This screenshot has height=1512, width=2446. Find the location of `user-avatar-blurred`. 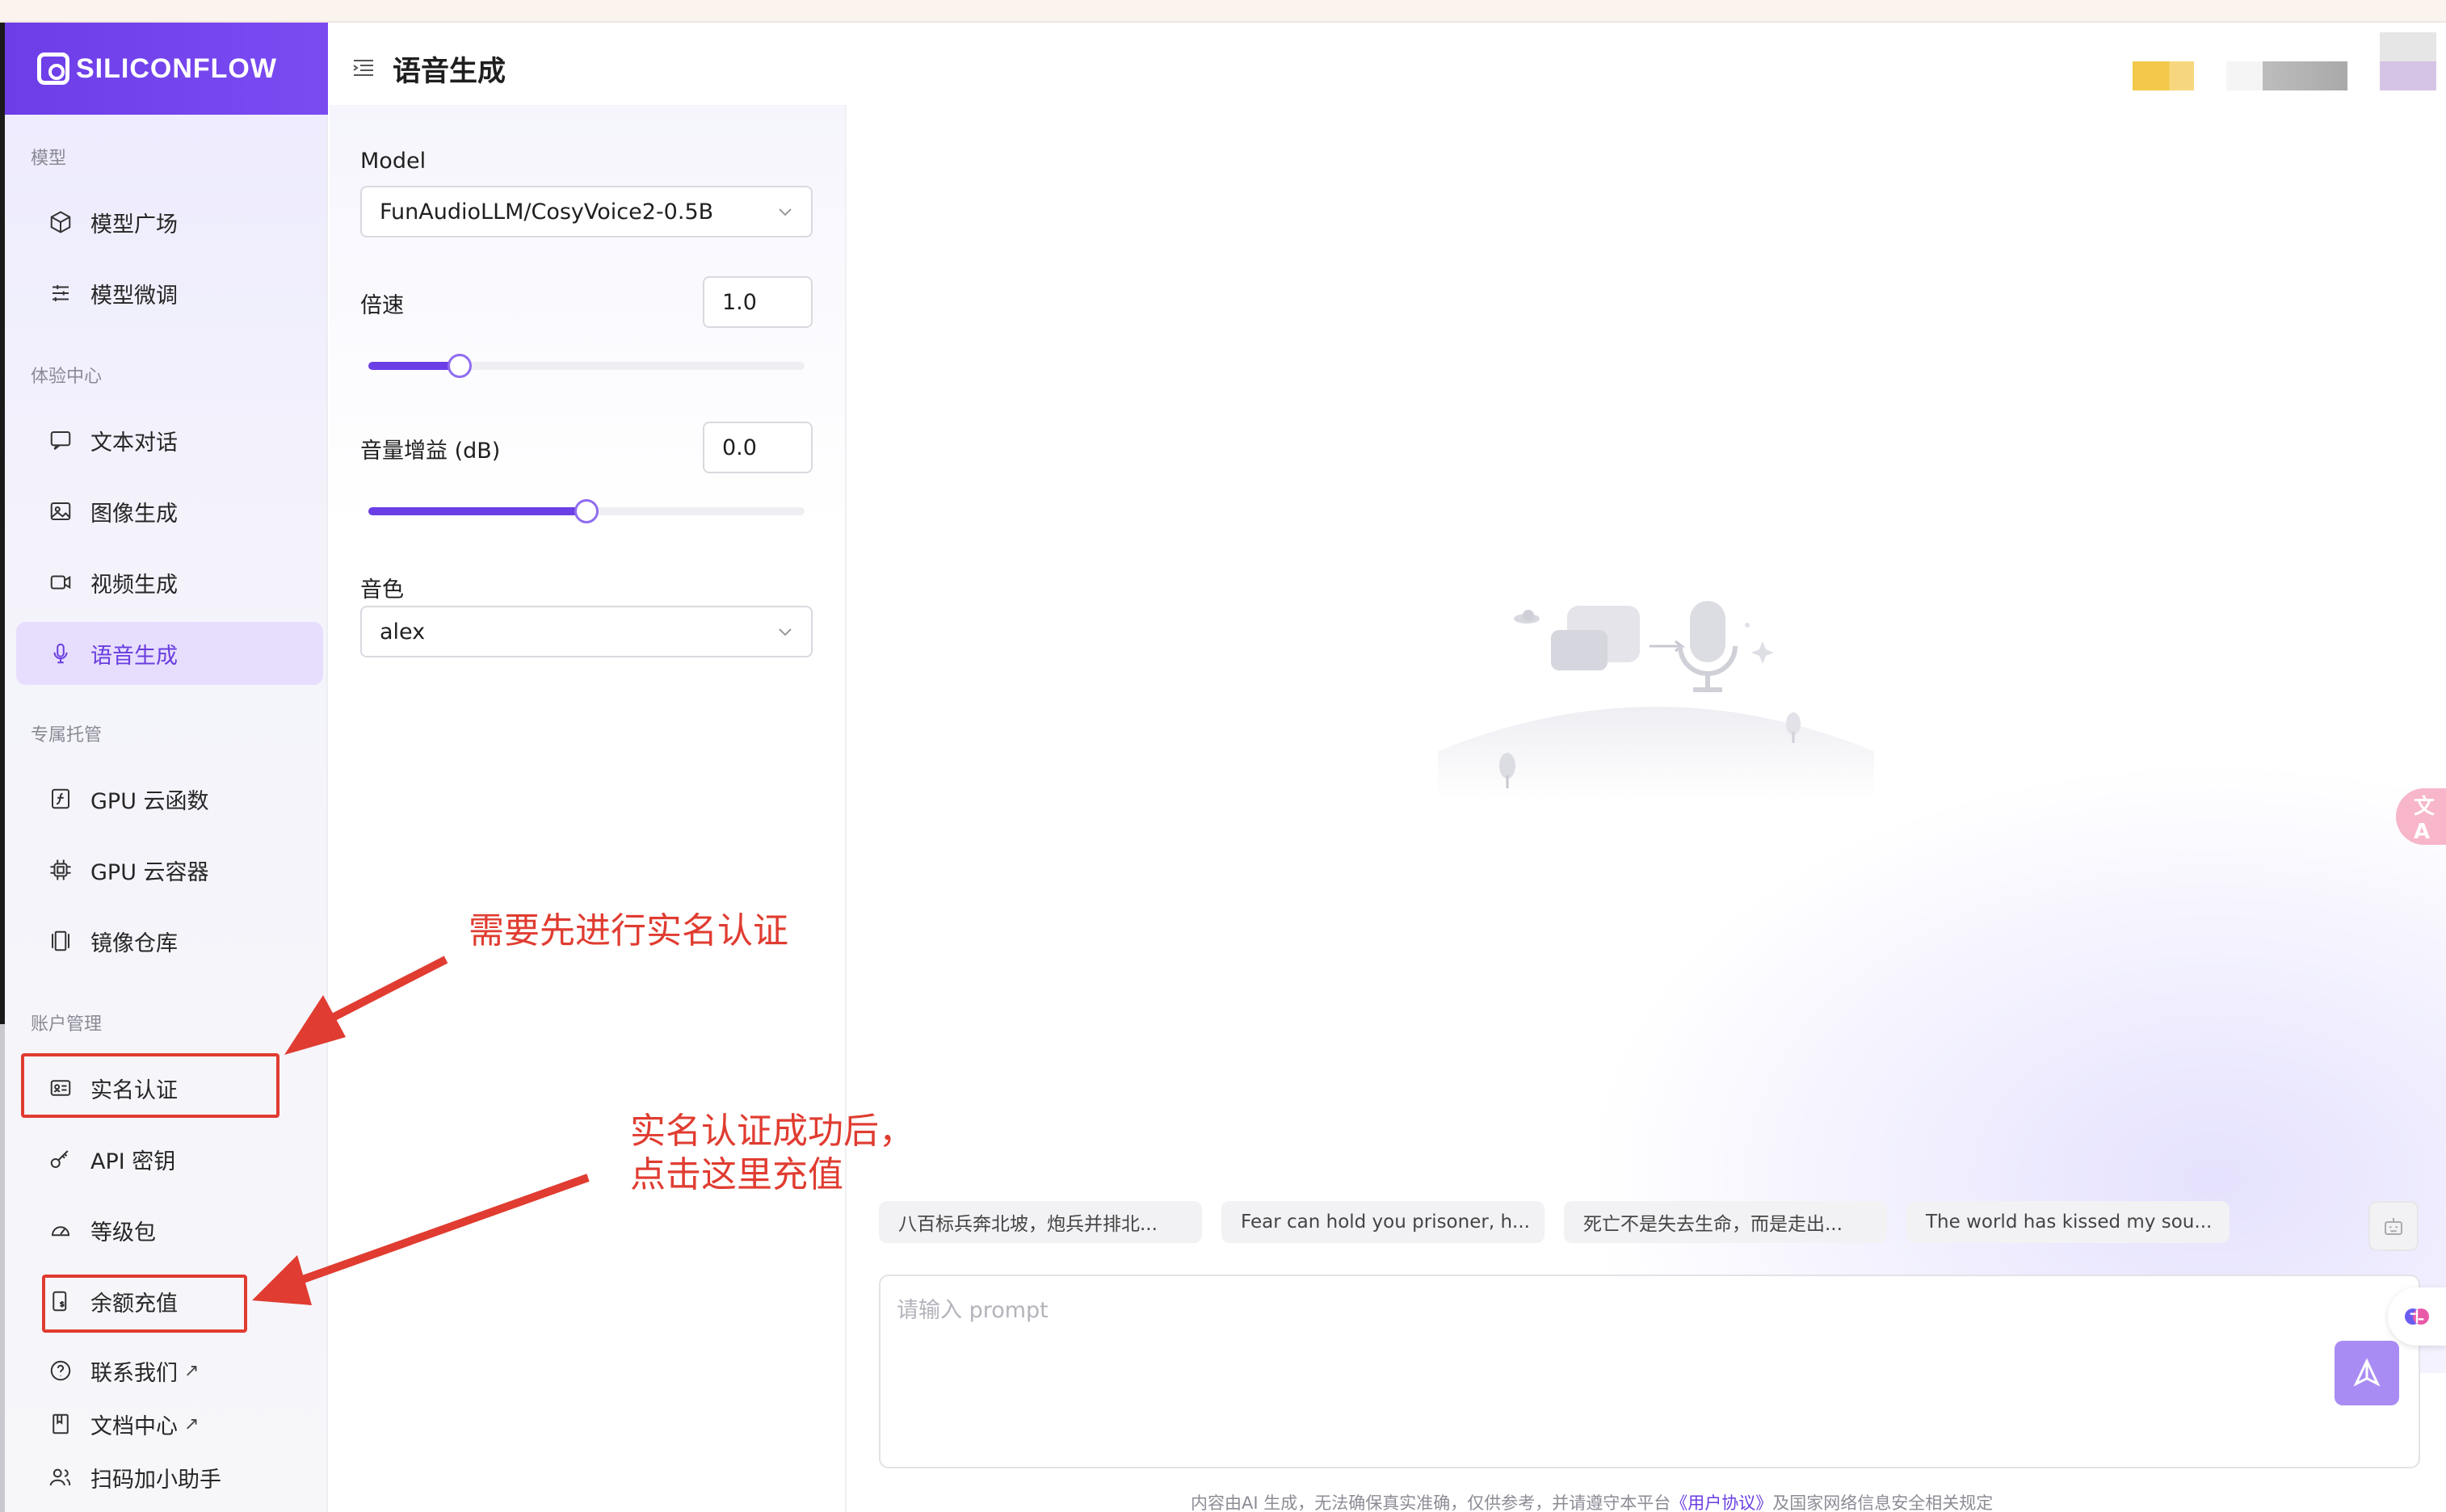

user-avatar-blurred is located at coordinates (2408, 61).